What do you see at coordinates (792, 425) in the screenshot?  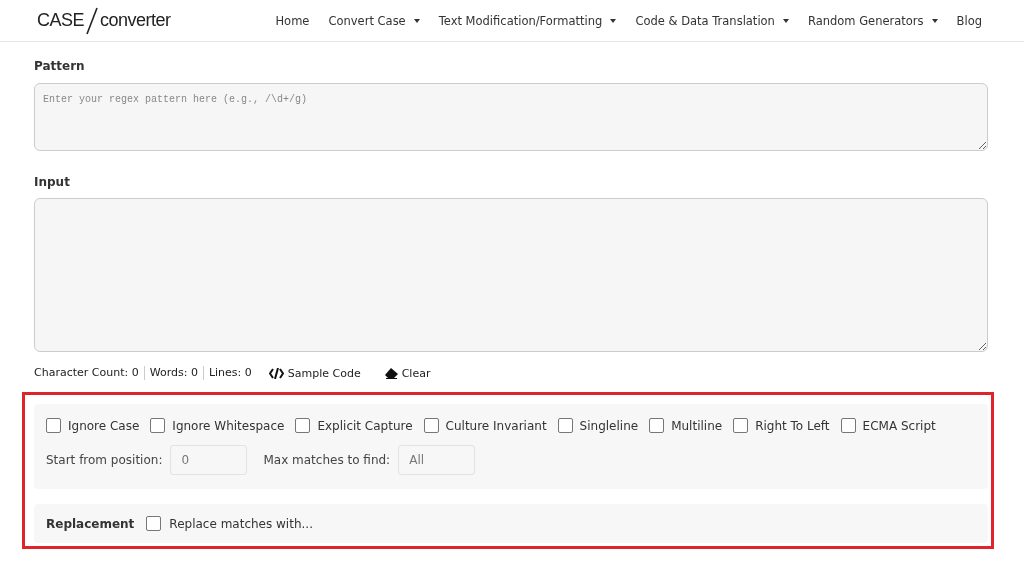 I see `checkbox-label: Right To Left` at bounding box center [792, 425].